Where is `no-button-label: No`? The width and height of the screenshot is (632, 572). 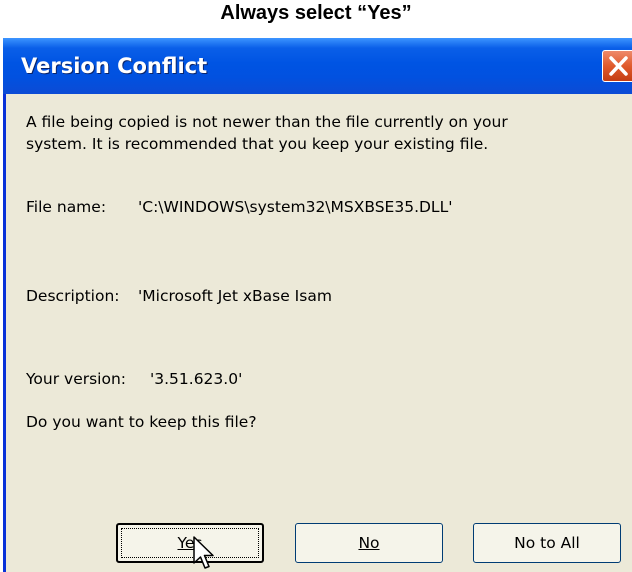 no-button-label: No is located at coordinates (369, 543).